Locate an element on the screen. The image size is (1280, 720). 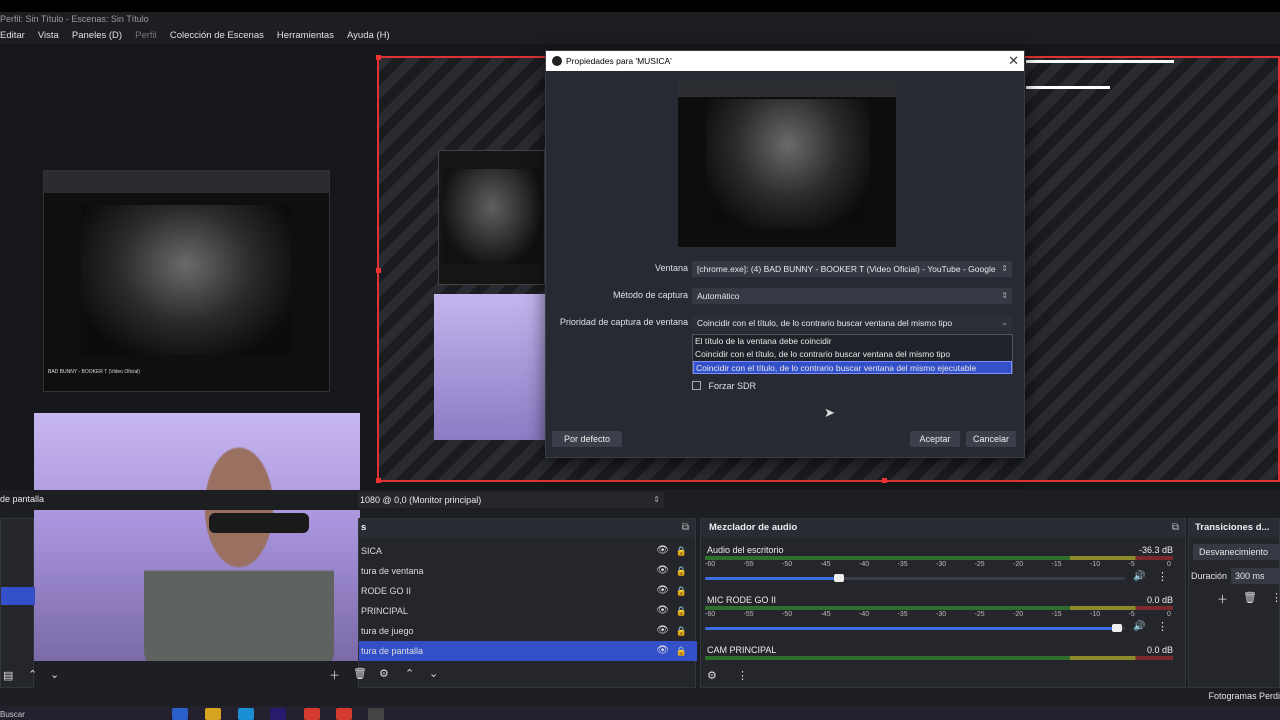
menu-vista: Vista is located at coordinates (48, 36).